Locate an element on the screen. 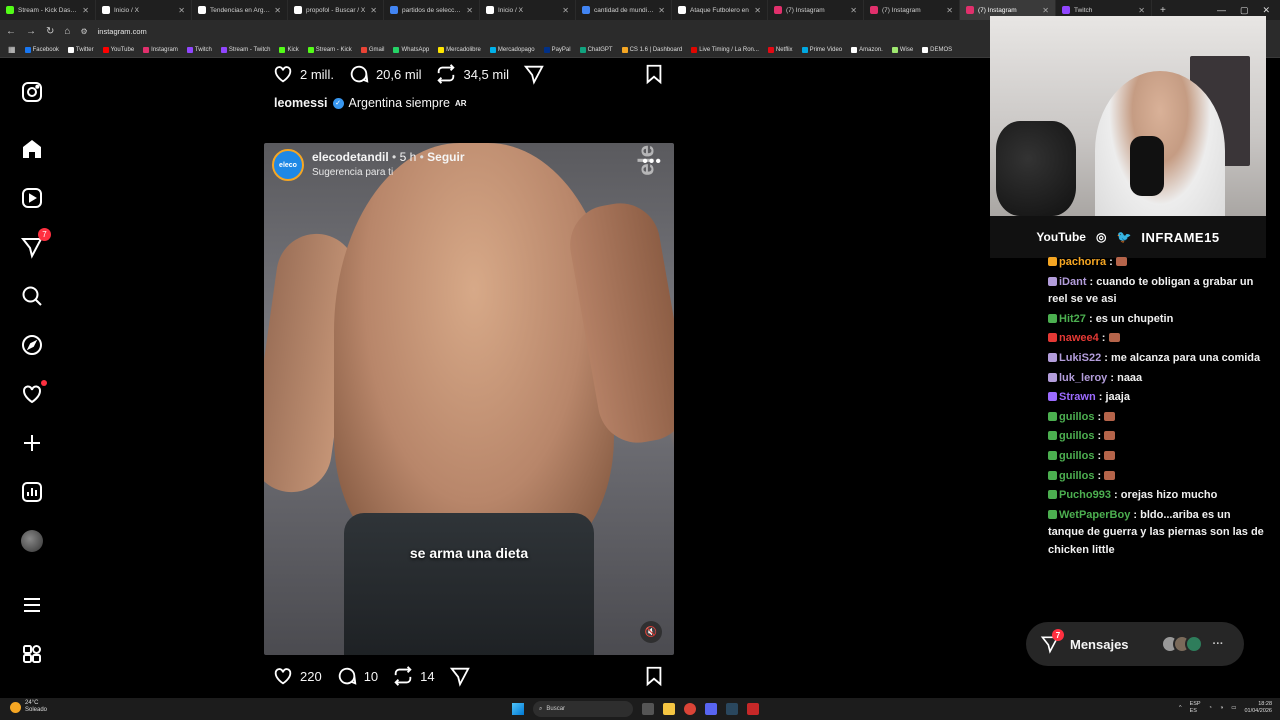 The width and height of the screenshot is (1280, 720). repost-button: 34,5 mil is located at coordinates (472, 74).